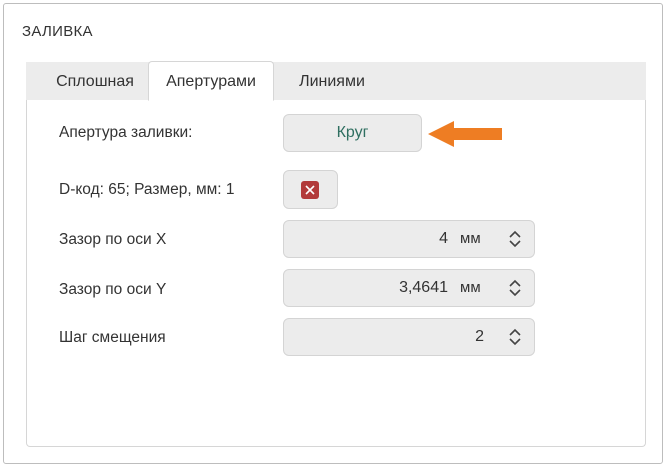  Describe the element at coordinates (113, 239) in the screenshot. I see `gap-x-label: Зазор по оси X` at that location.